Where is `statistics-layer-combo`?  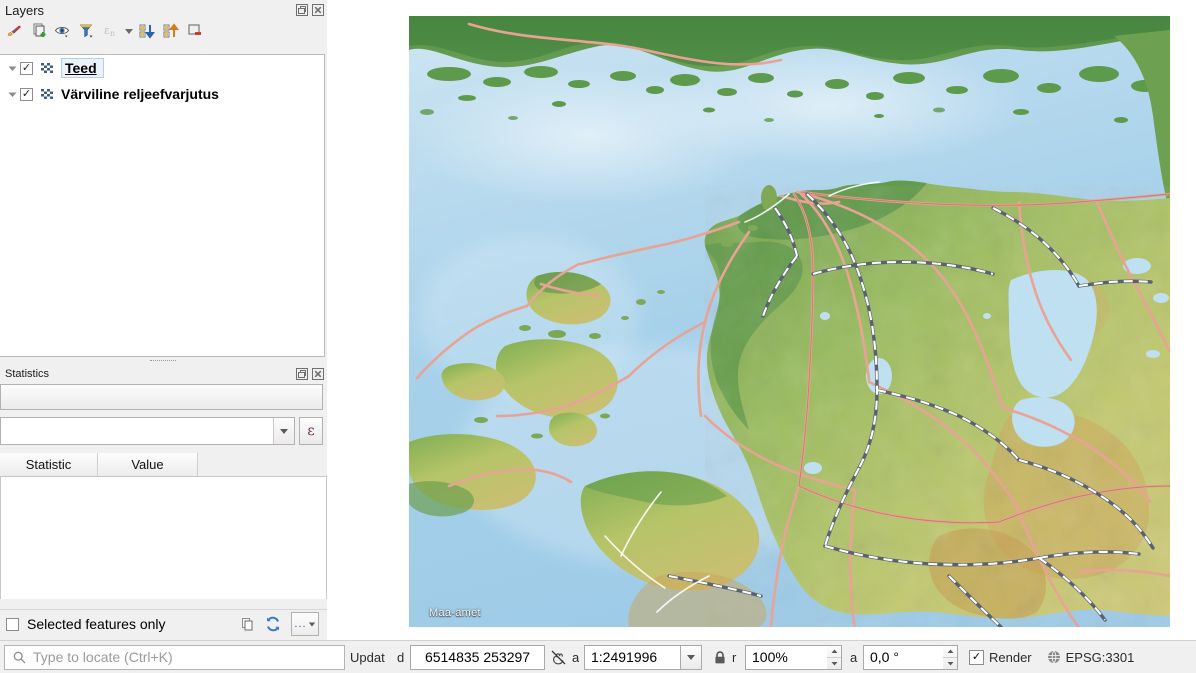 statistics-layer-combo is located at coordinates (161, 397).